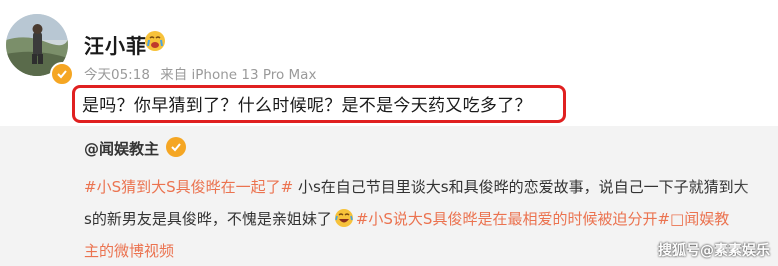 This screenshot has height=266, width=778. What do you see at coordinates (307, 106) in the screenshot?
I see `post-text: 是吗？你早猜到了？什么时候呢？是不是今天药又吃多了？` at bounding box center [307, 106].